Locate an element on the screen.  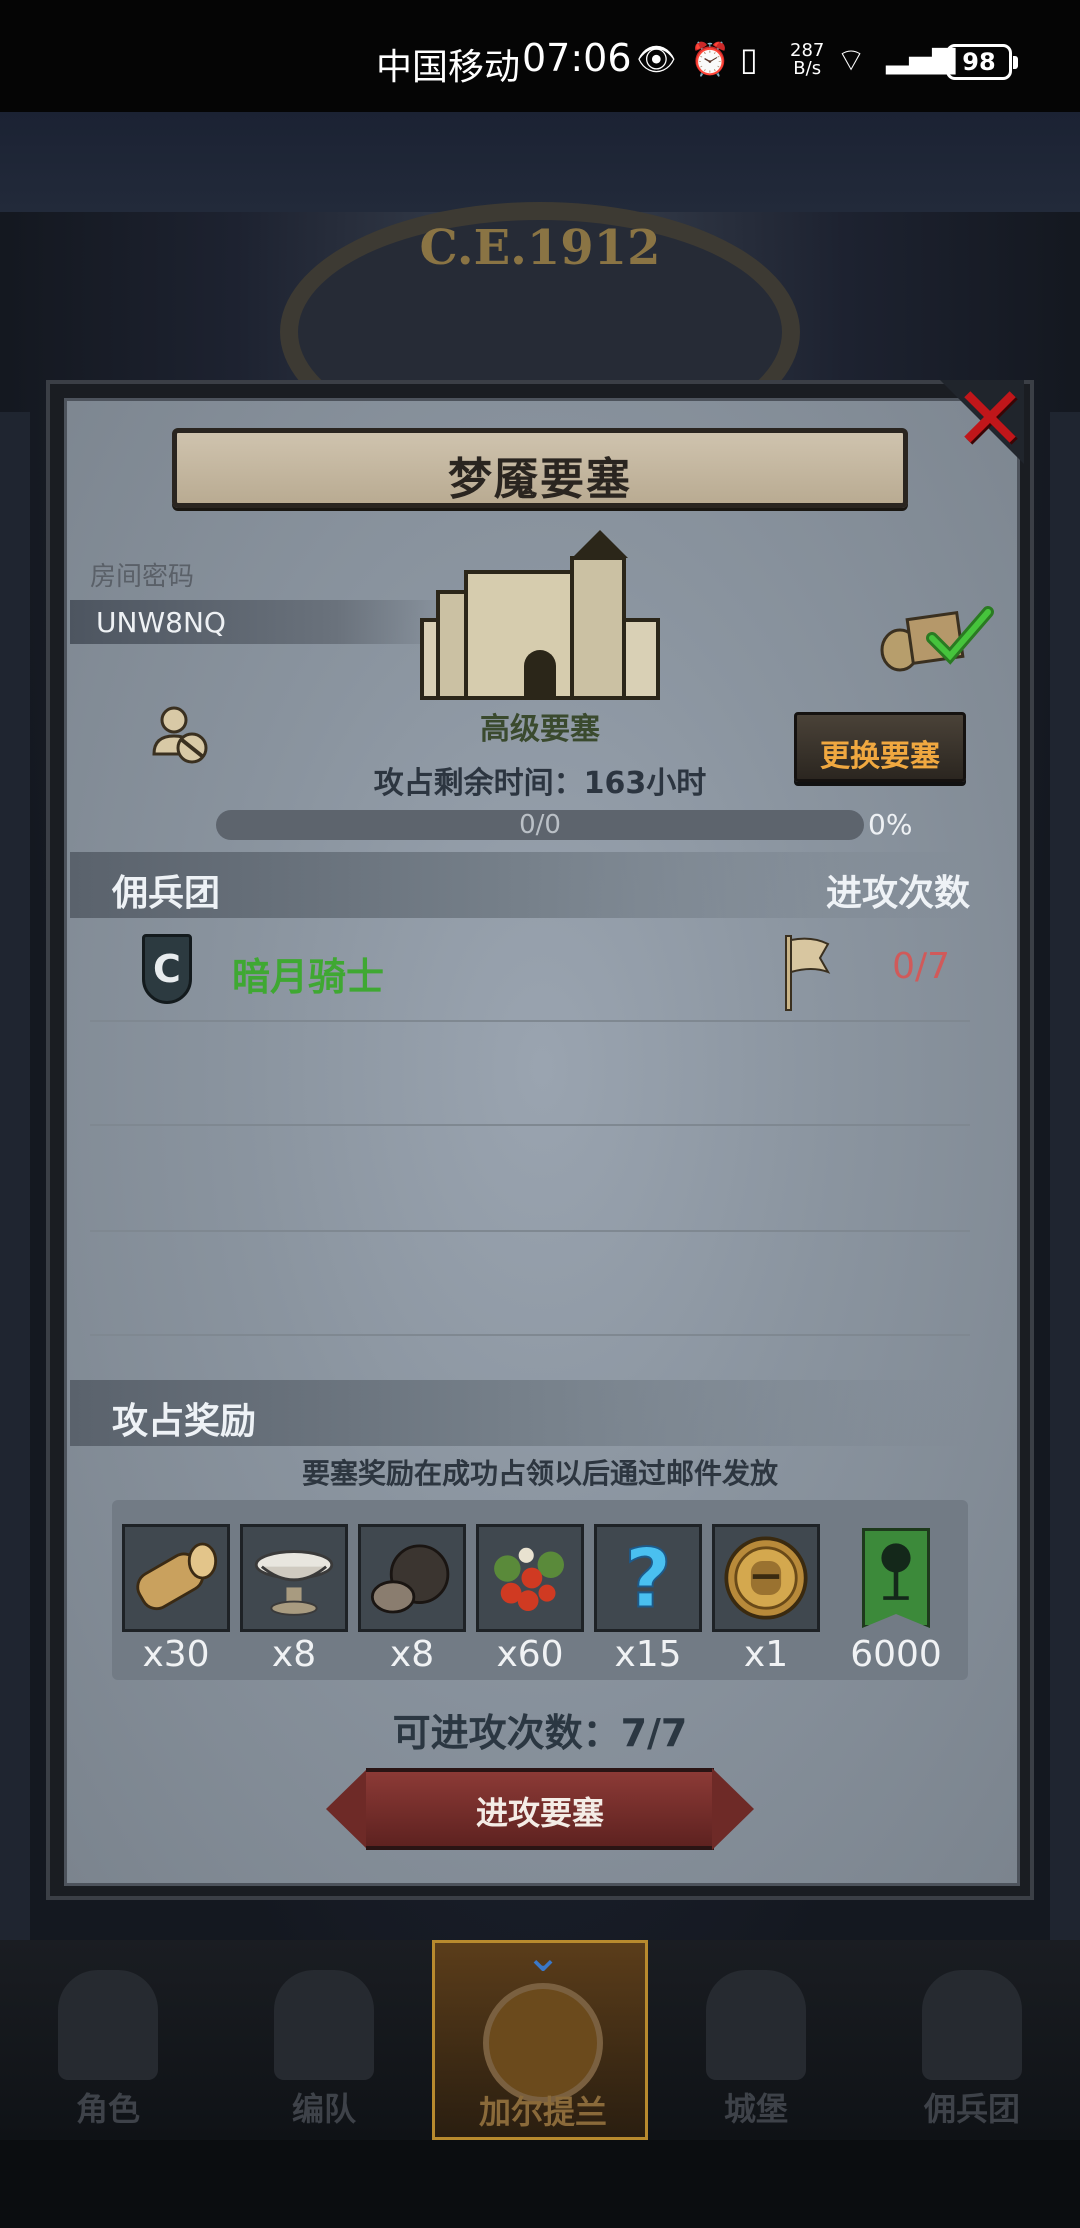
mercenary-attack-count: 0/7 is located at coordinates (921, 966).